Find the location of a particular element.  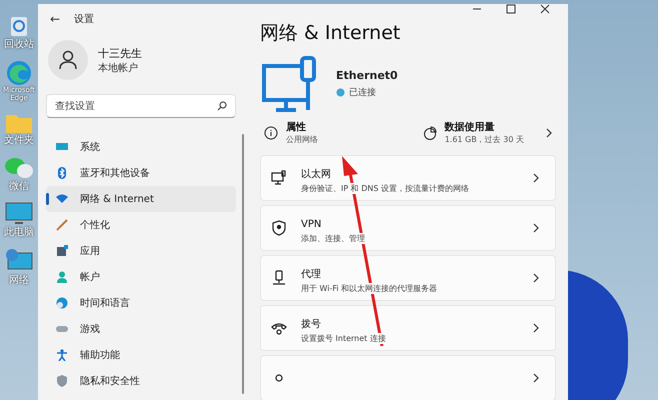

pie-chart-icon is located at coordinates (429, 133).